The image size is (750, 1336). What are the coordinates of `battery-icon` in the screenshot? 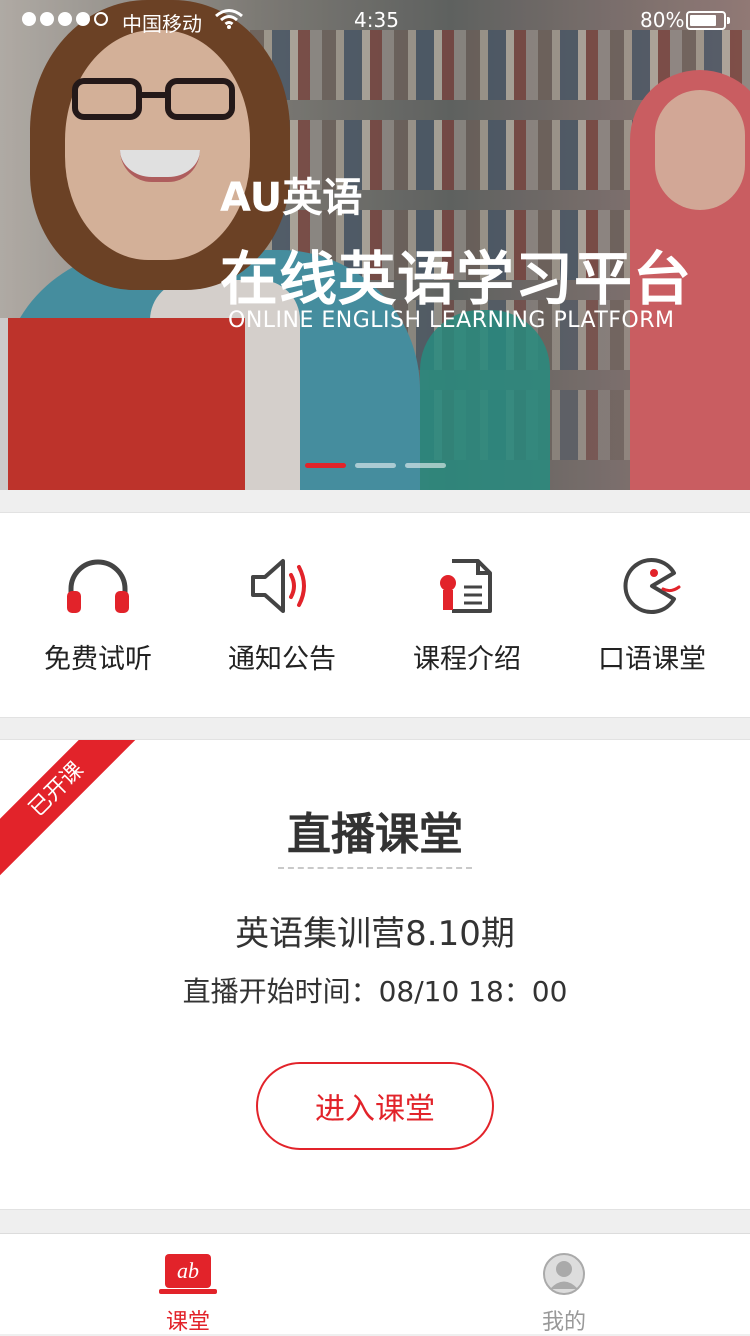 It's located at (708, 20).